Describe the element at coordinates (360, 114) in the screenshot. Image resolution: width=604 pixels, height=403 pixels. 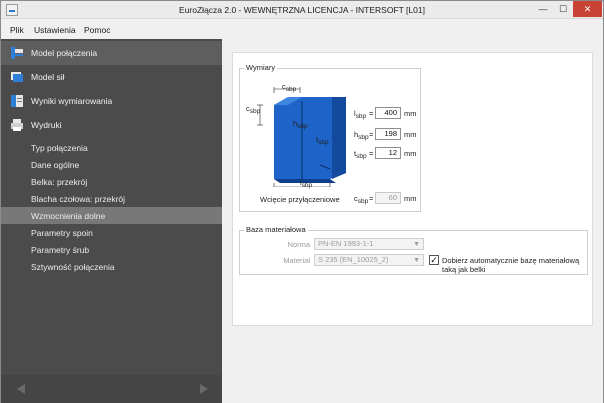
I see `length-label: lsbp` at that location.